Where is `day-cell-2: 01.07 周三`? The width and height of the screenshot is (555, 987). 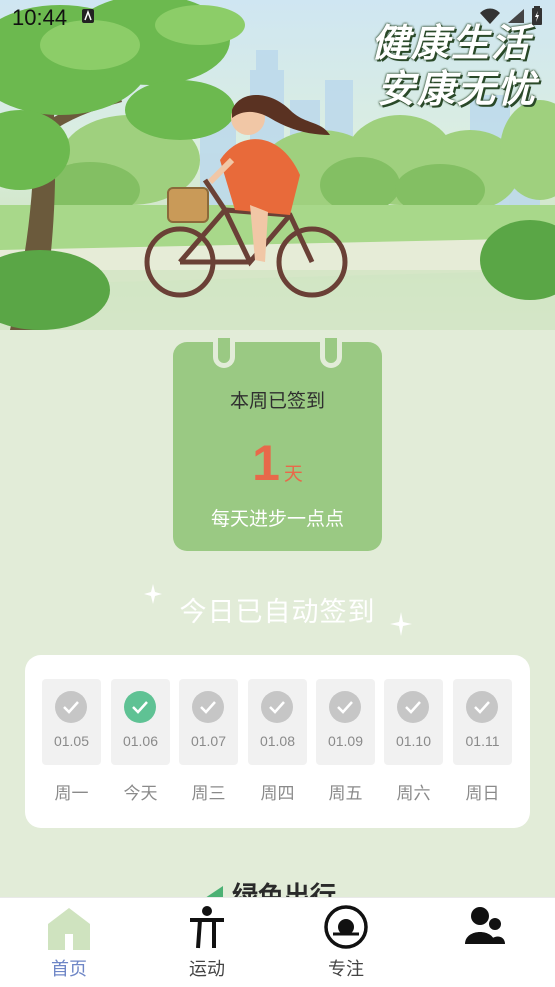 day-cell-2: 01.07 周三 is located at coordinates (208, 741).